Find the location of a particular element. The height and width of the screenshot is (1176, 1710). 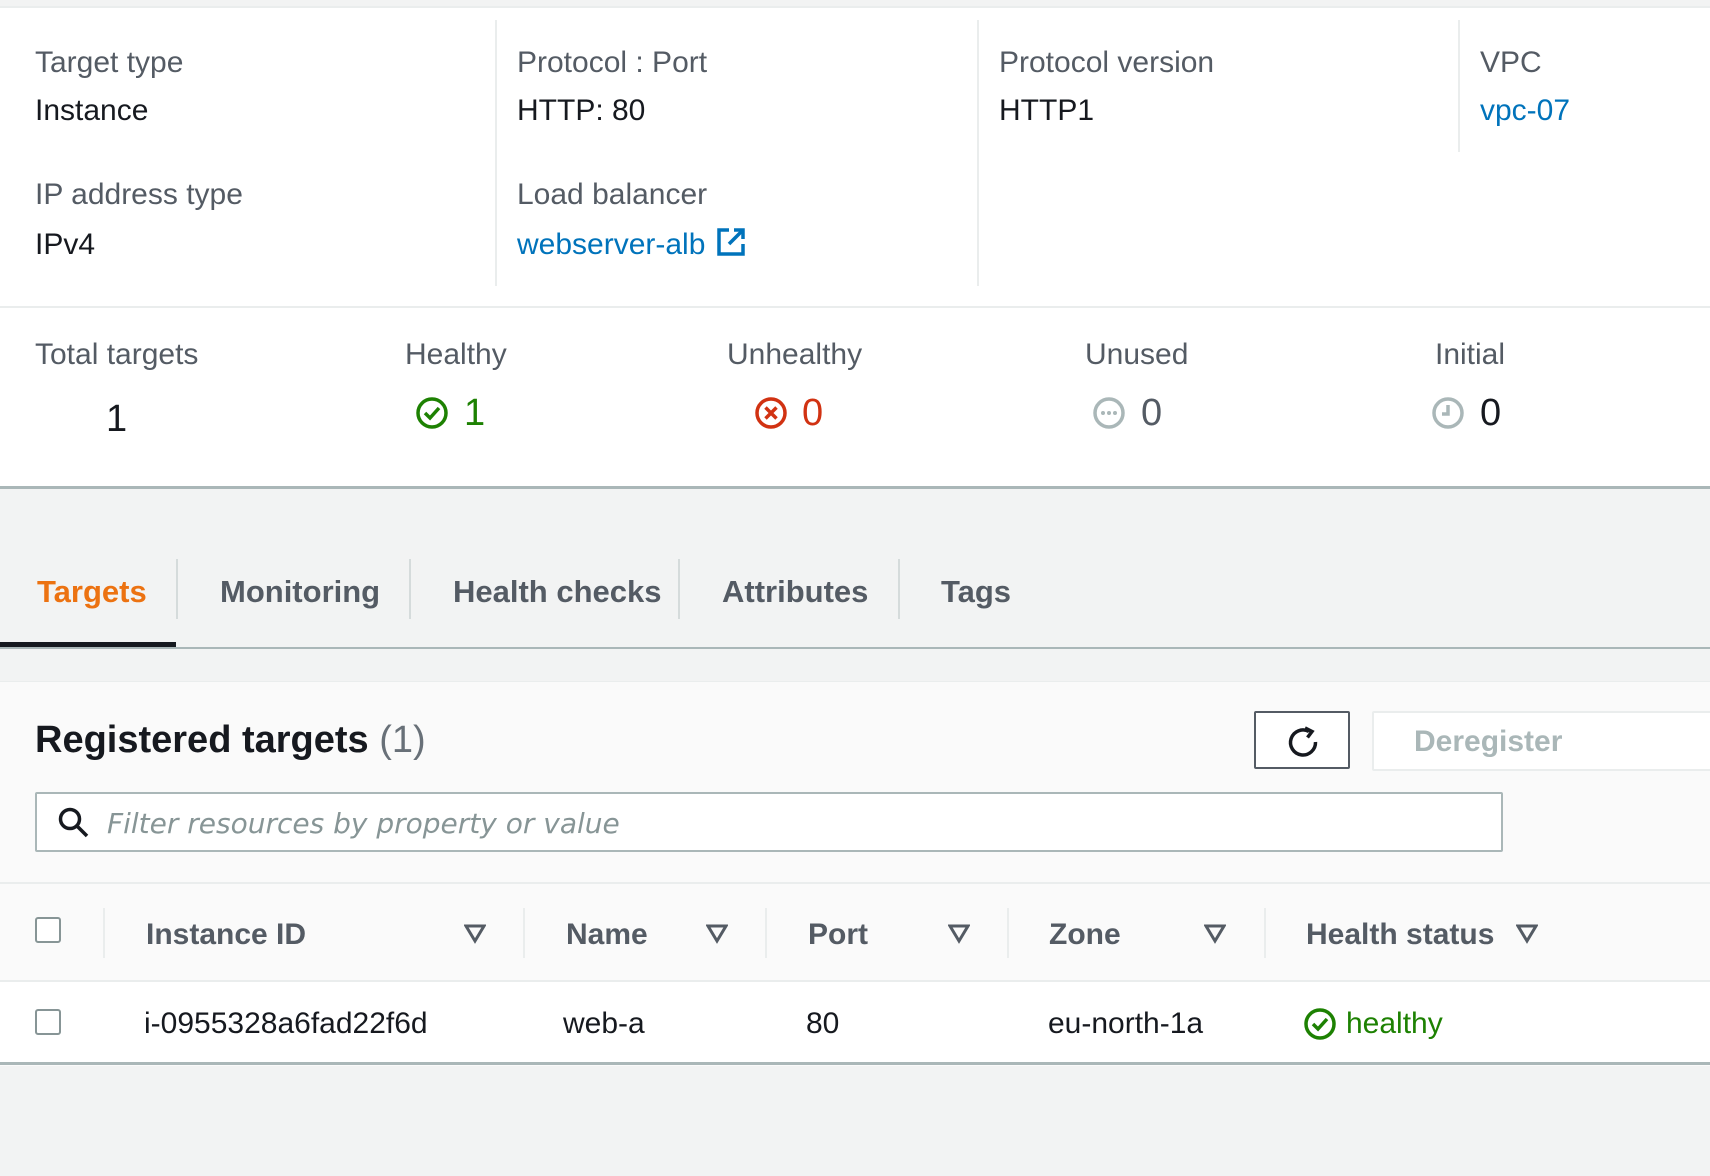

deregister-label: Deregister is located at coordinates (1488, 741).